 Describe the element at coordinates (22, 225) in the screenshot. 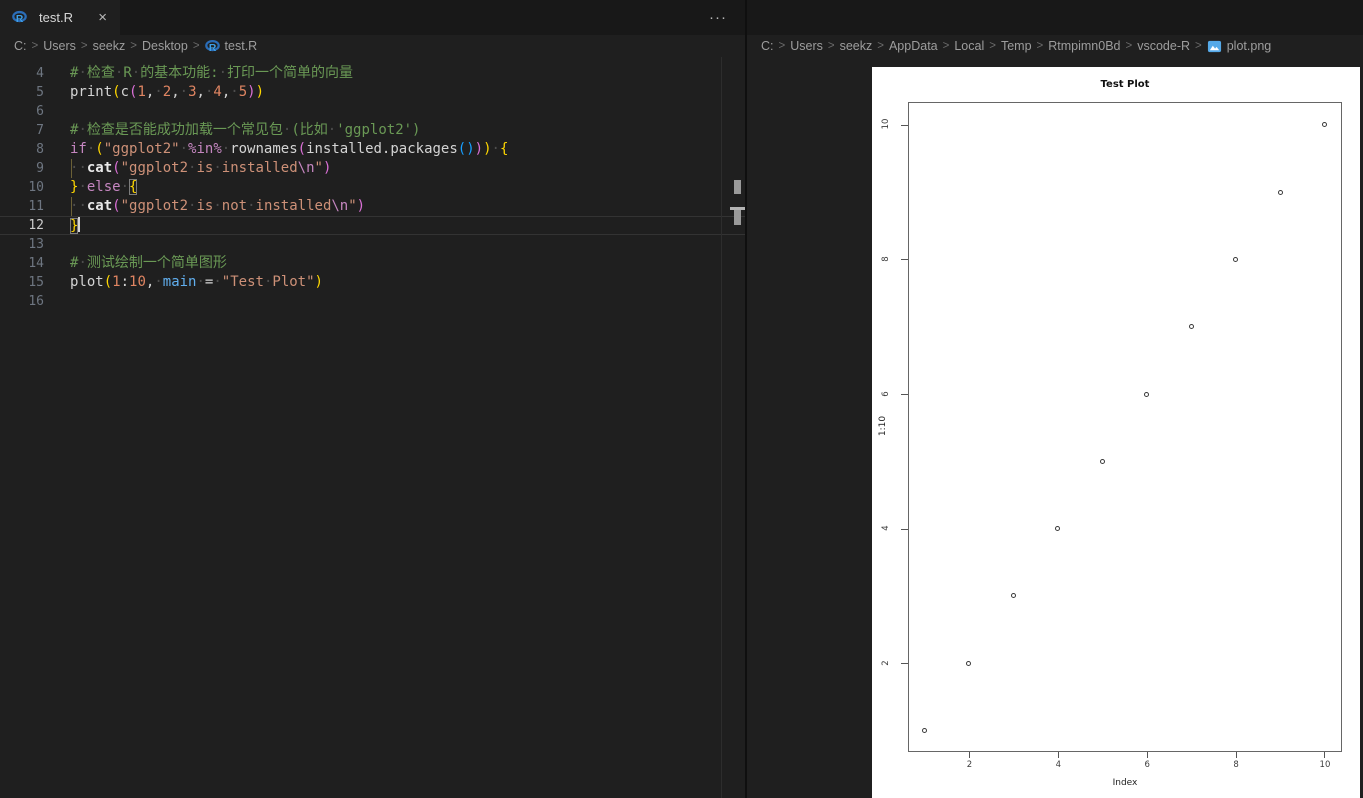

I see `line-number: 12` at that location.